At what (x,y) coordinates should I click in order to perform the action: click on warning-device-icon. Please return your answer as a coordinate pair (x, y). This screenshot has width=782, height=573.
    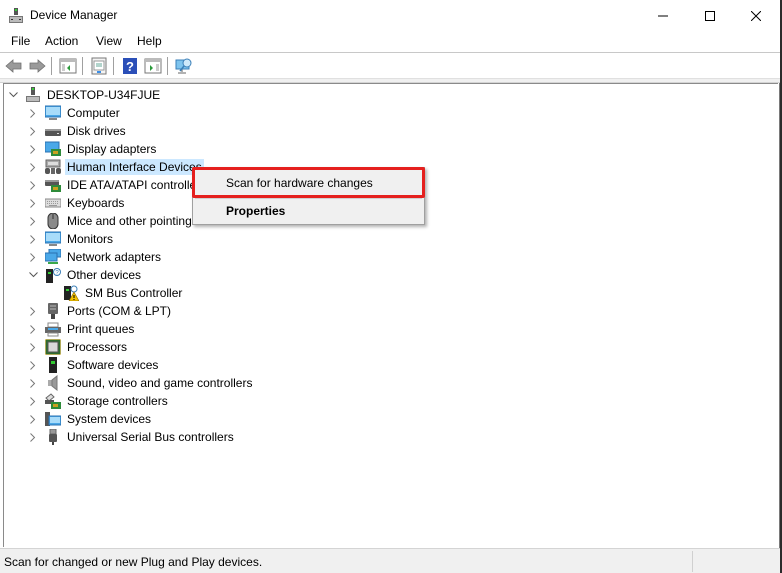
    Looking at the image, I should click on (71, 293).